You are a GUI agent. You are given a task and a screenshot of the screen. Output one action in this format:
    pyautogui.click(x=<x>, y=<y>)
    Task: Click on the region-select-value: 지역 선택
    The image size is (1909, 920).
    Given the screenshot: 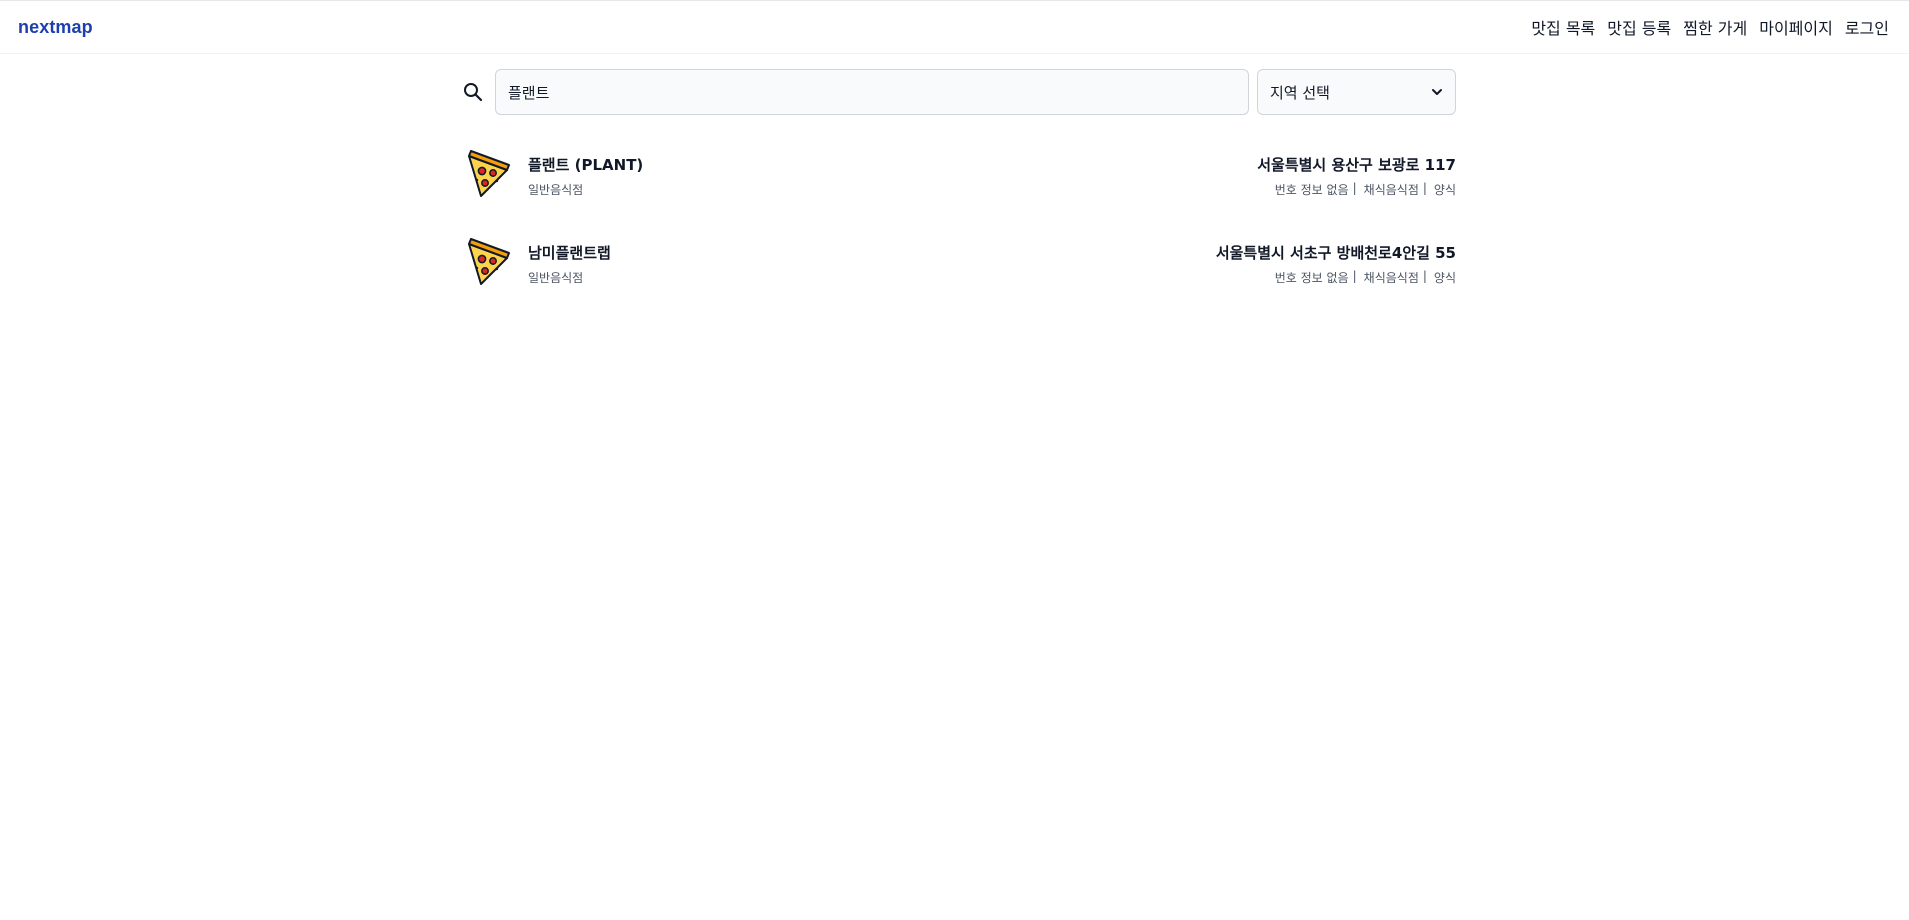 What is the action you would take?
    pyautogui.click(x=1300, y=92)
    